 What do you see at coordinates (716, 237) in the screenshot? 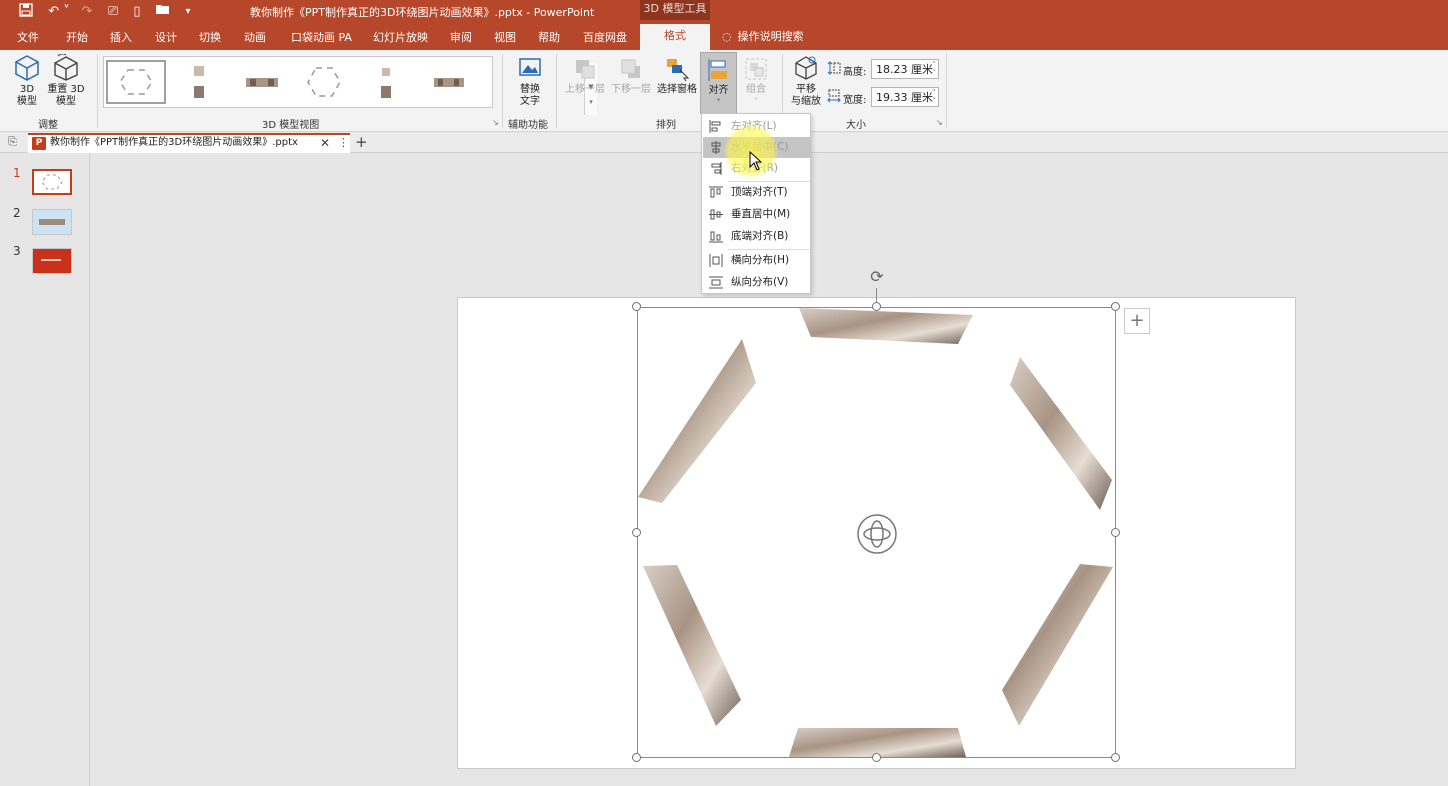
I see `align-bottom-icon` at bounding box center [716, 237].